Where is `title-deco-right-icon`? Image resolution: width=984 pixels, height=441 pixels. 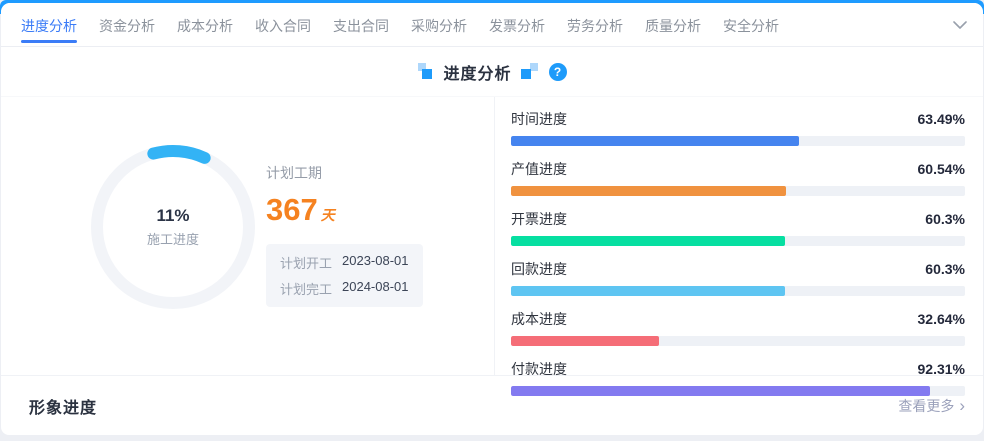 title-deco-right-icon is located at coordinates (529, 71).